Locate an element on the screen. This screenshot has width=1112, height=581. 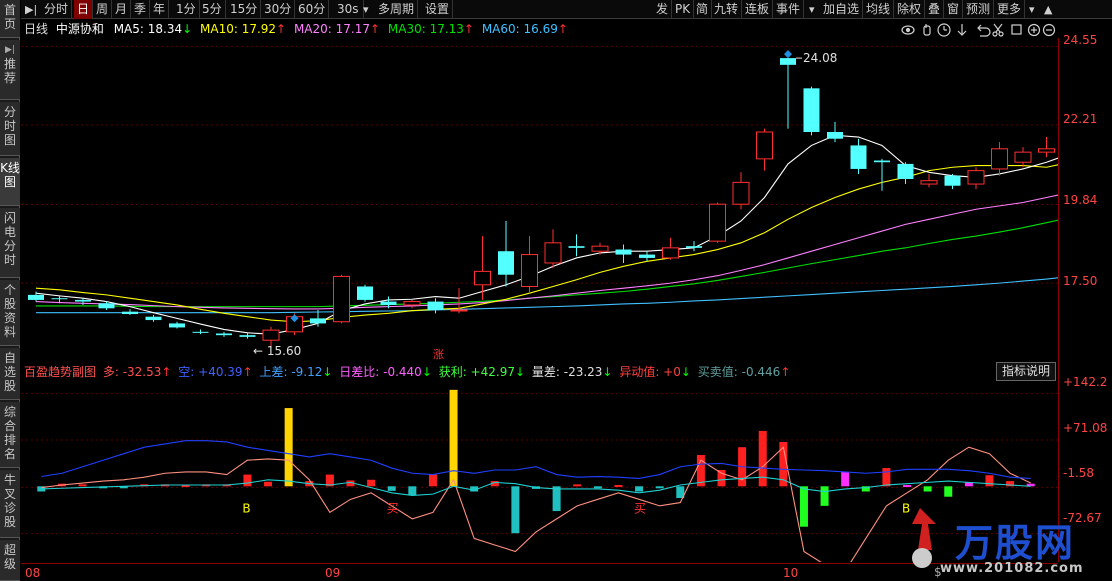
eye-icon is located at coordinates (908, 30).